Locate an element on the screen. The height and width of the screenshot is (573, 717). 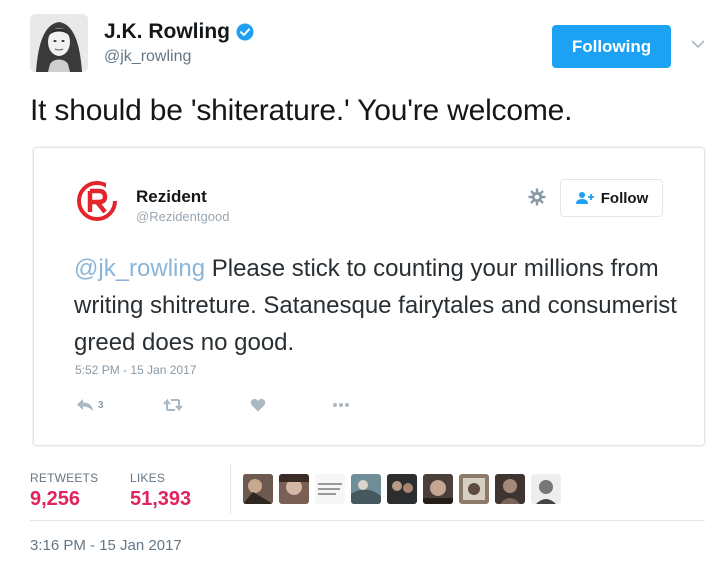
retweet-action is located at coordinates (173, 405).